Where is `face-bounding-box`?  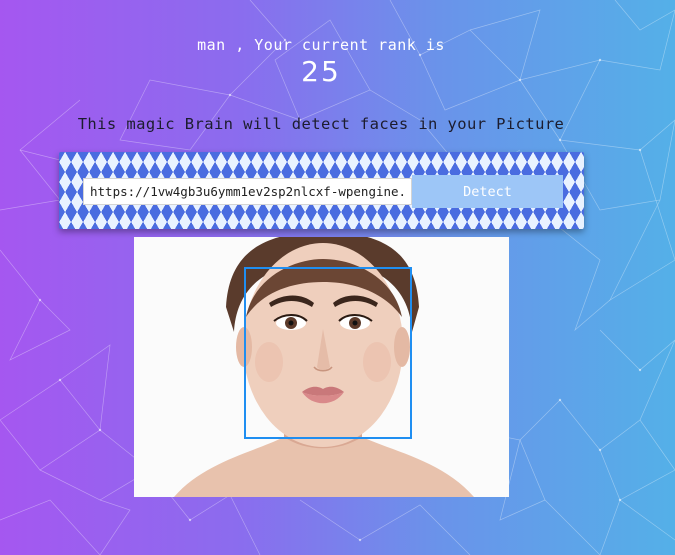
face-bounding-box is located at coordinates (328, 353).